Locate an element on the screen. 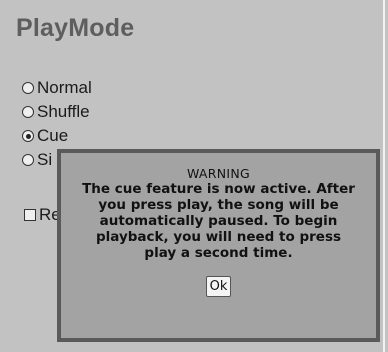  dialog-message-line: playback, you will need to press is located at coordinates (218, 237).